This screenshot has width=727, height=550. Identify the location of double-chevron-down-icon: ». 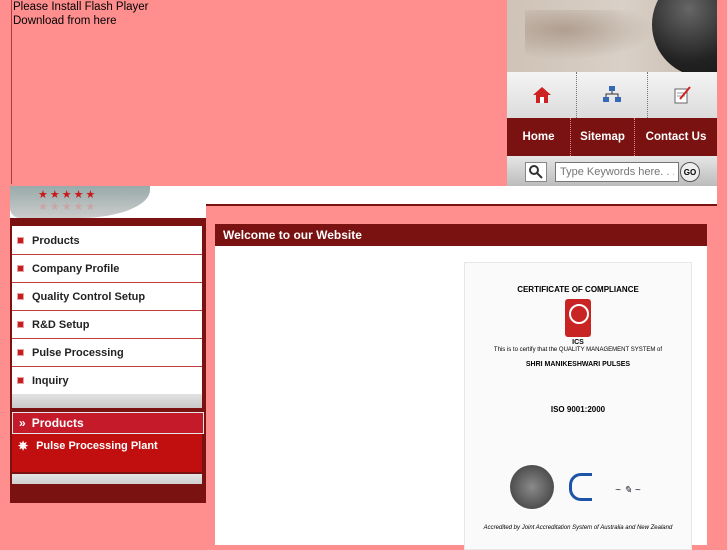
(22, 423).